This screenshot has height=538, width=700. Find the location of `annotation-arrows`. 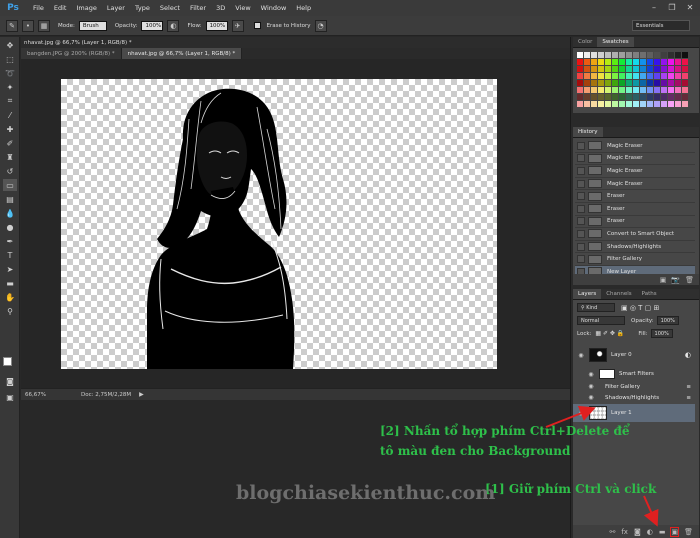

annotation-arrows is located at coordinates (602, 466).